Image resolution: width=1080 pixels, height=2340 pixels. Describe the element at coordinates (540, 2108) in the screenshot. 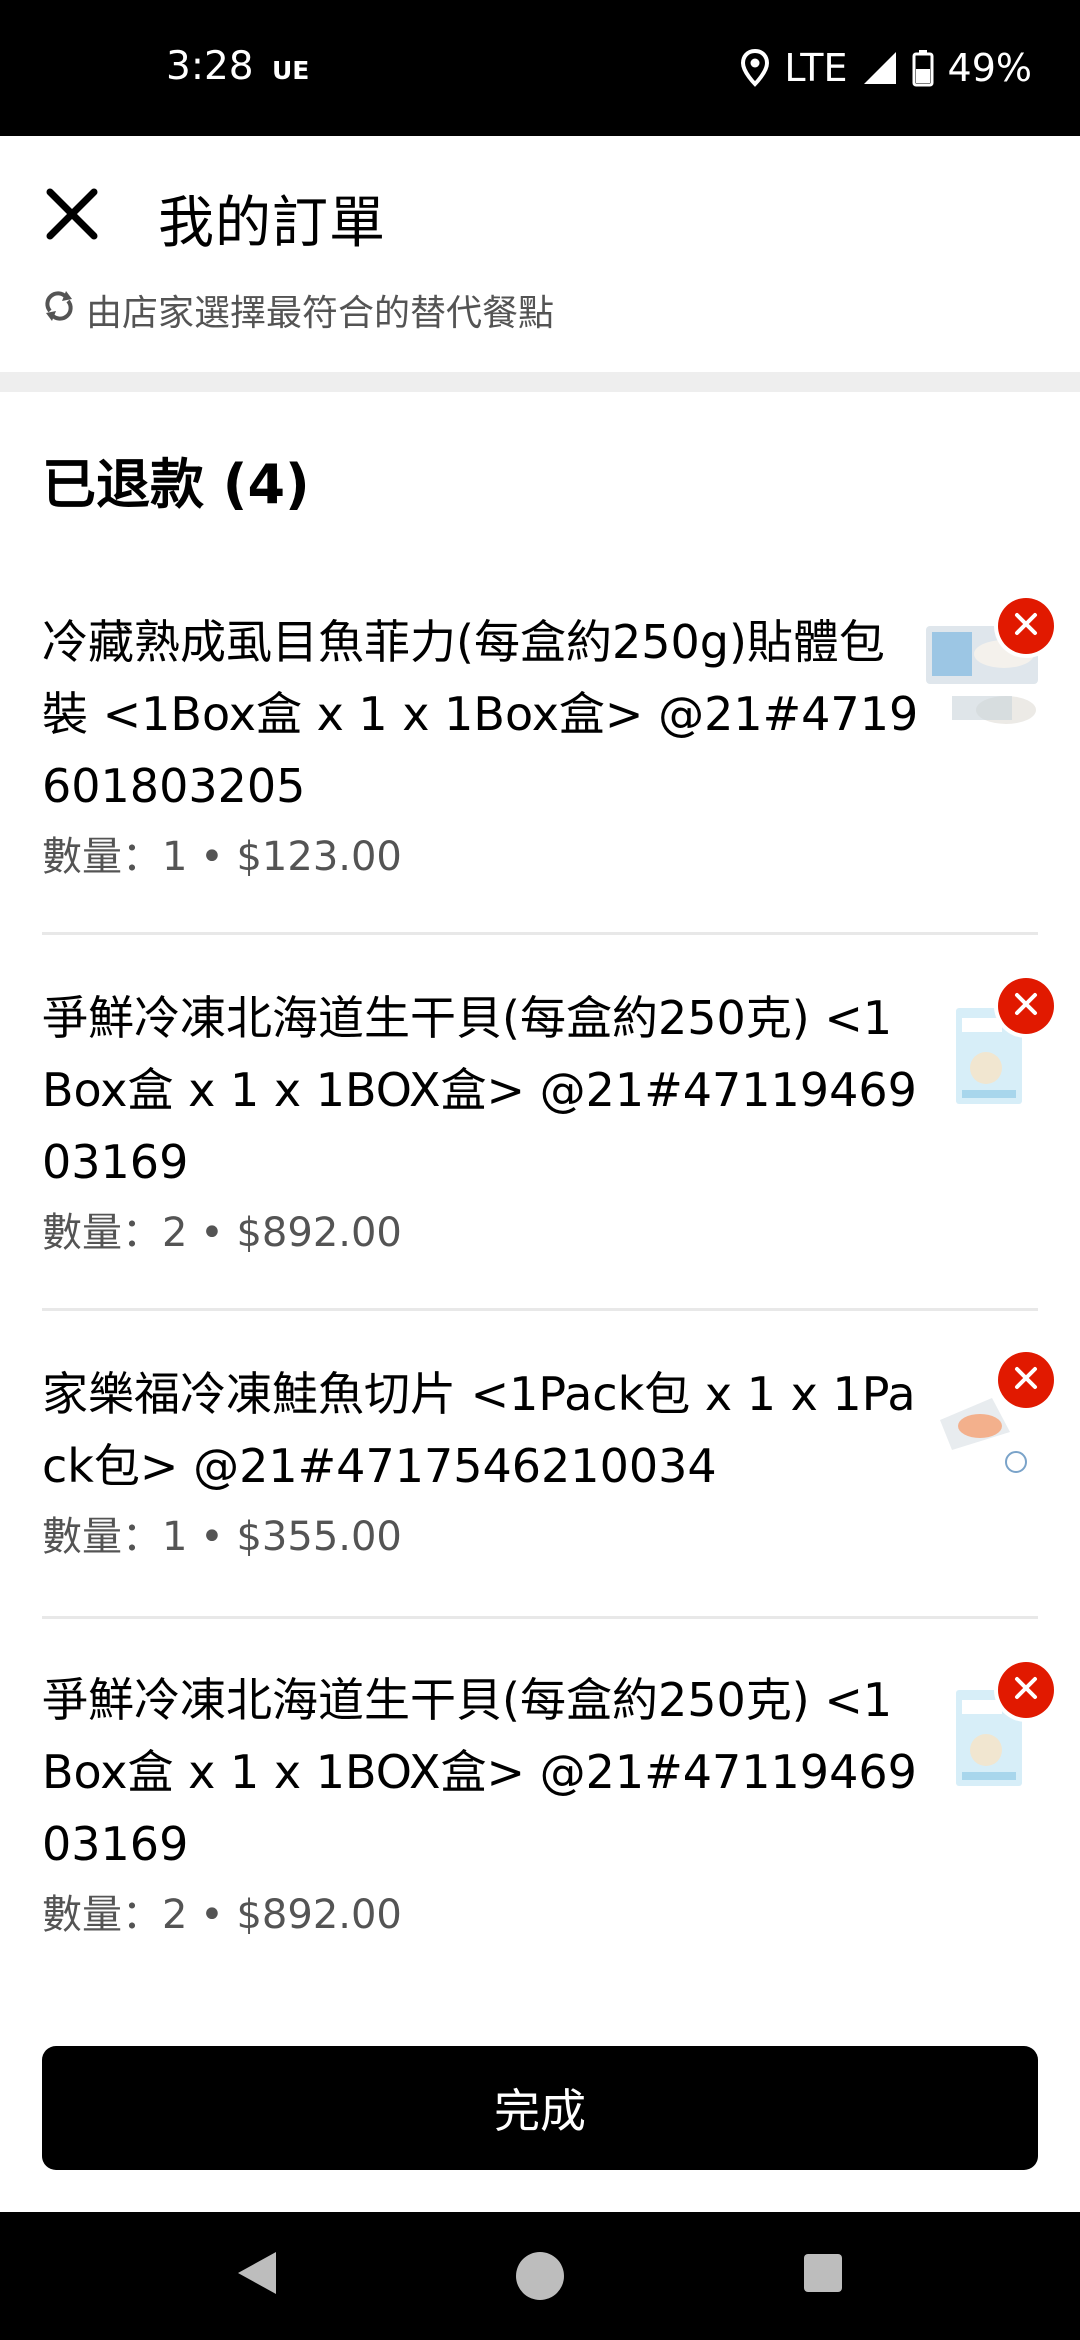

I see `done-button: 完成` at that location.